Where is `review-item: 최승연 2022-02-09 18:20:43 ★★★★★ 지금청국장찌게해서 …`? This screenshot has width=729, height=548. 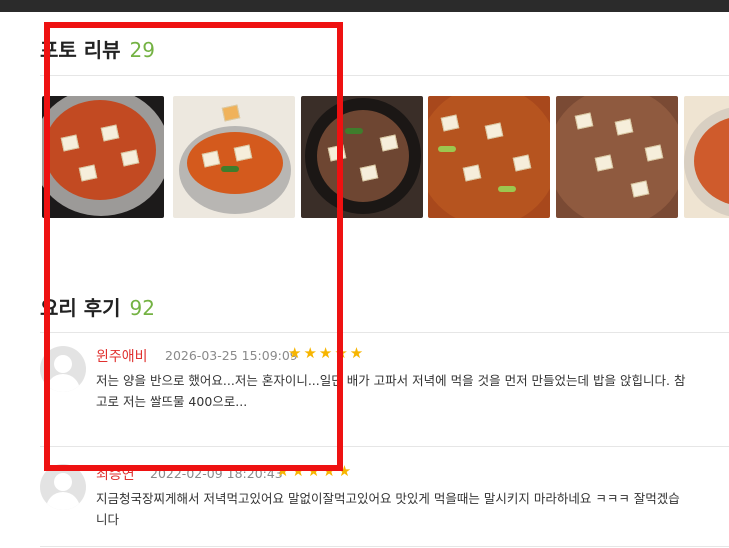
review-item: 최승연 2022-02-09 18:20:43 ★★★★★ 지금청국장찌게해서 … is located at coordinates (384, 502).